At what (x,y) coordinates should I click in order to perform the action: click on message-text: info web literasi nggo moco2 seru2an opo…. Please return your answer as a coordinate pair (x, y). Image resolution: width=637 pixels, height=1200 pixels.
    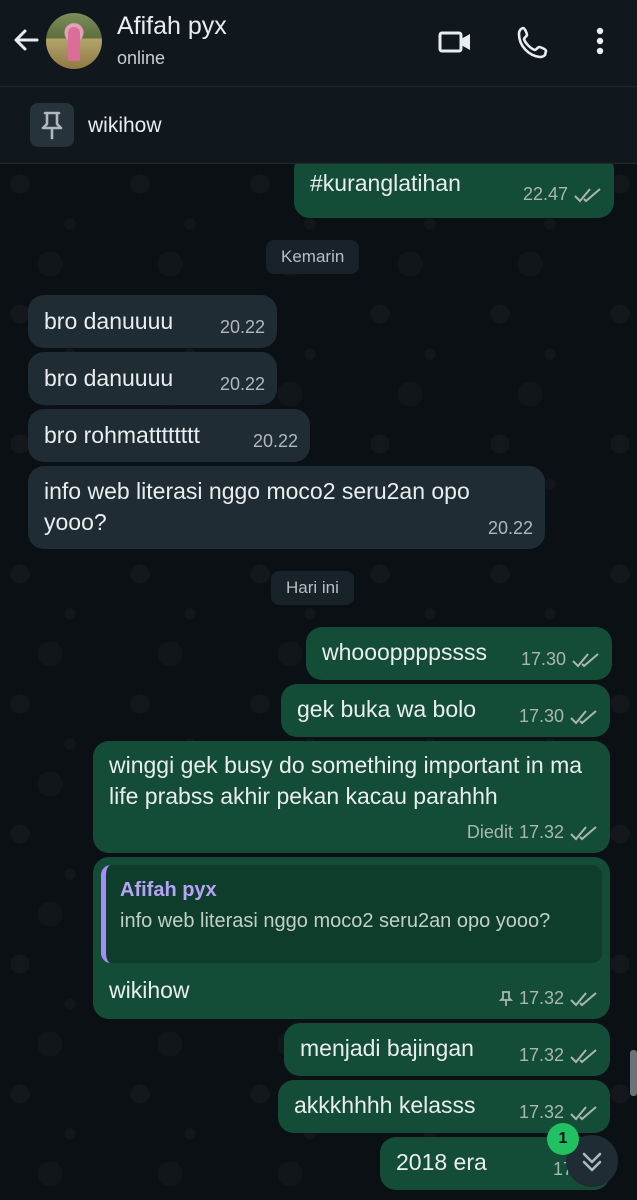
    Looking at the image, I should click on (257, 506).